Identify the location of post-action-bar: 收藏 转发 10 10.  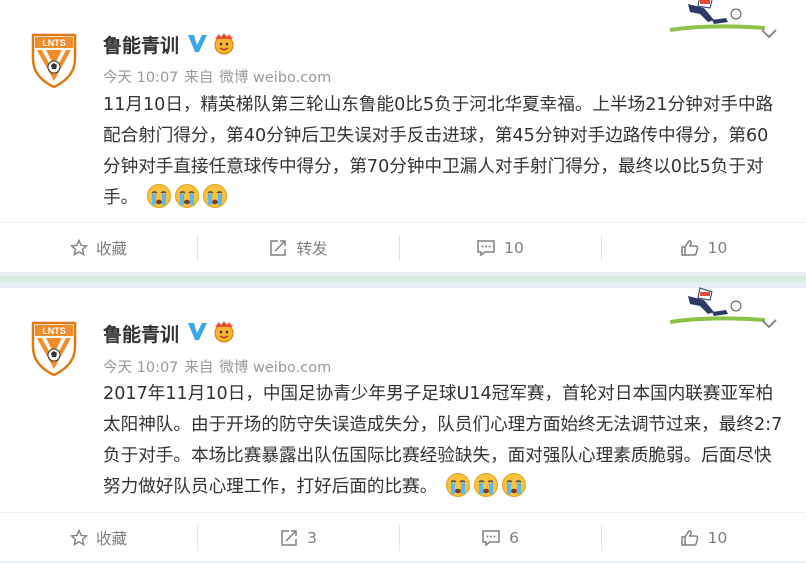
(403, 247).